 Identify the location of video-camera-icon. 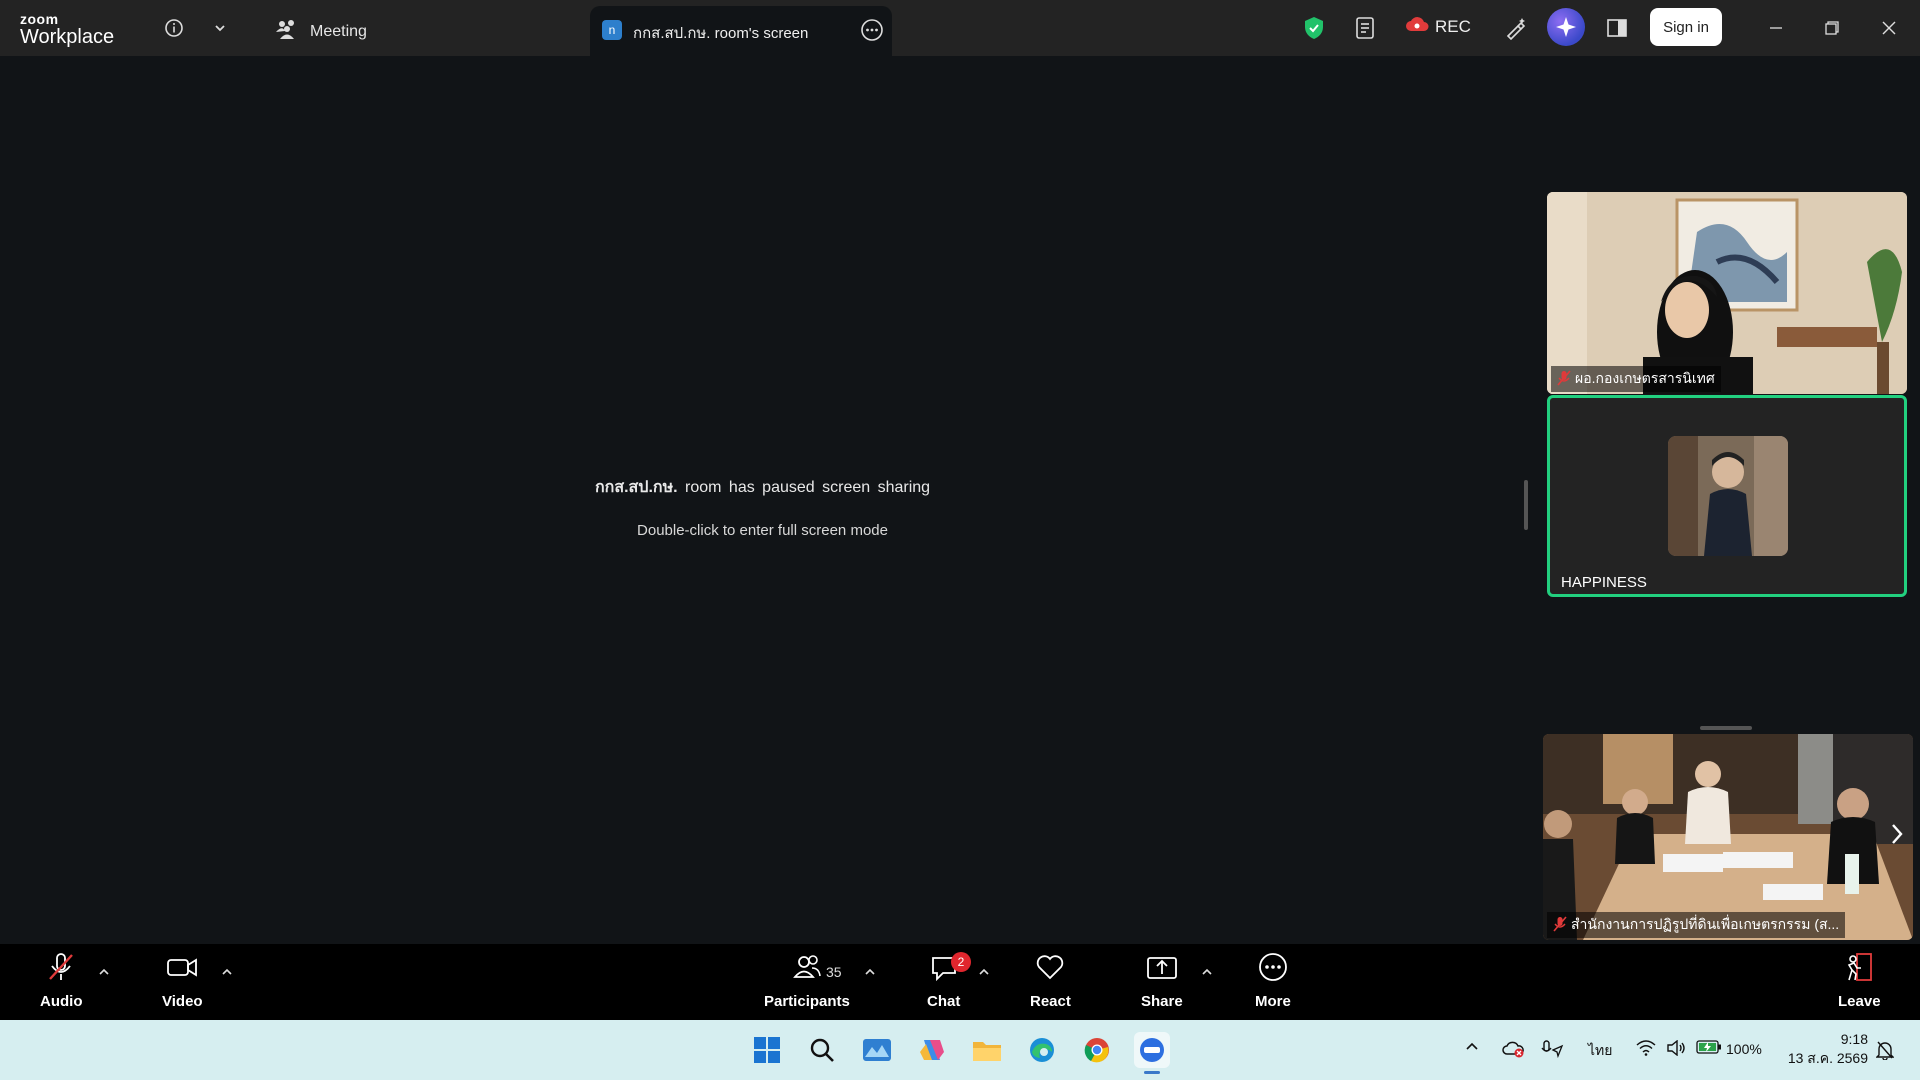
(182, 969).